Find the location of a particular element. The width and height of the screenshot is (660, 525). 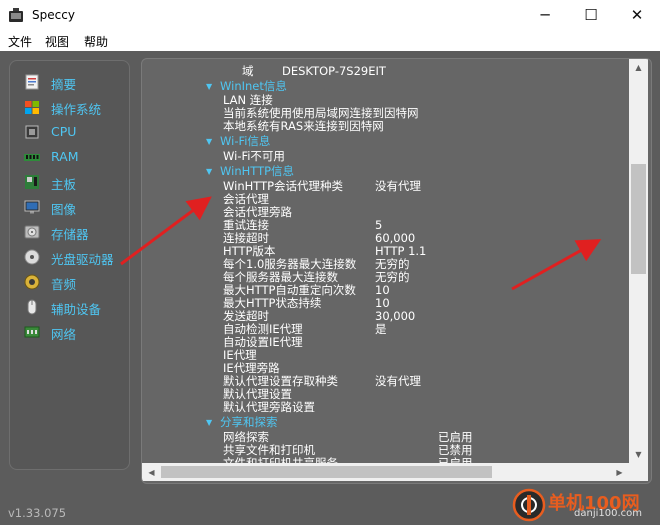

domain-key: 域 is located at coordinates (248, 71).